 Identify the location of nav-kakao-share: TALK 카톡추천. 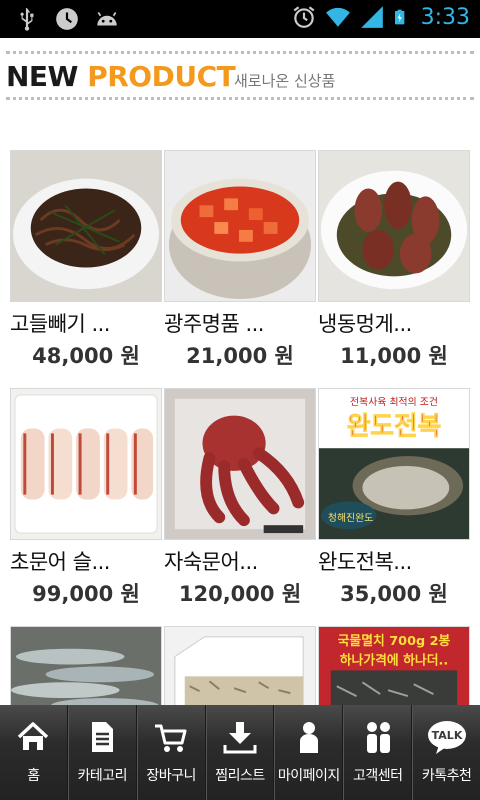
(446, 752).